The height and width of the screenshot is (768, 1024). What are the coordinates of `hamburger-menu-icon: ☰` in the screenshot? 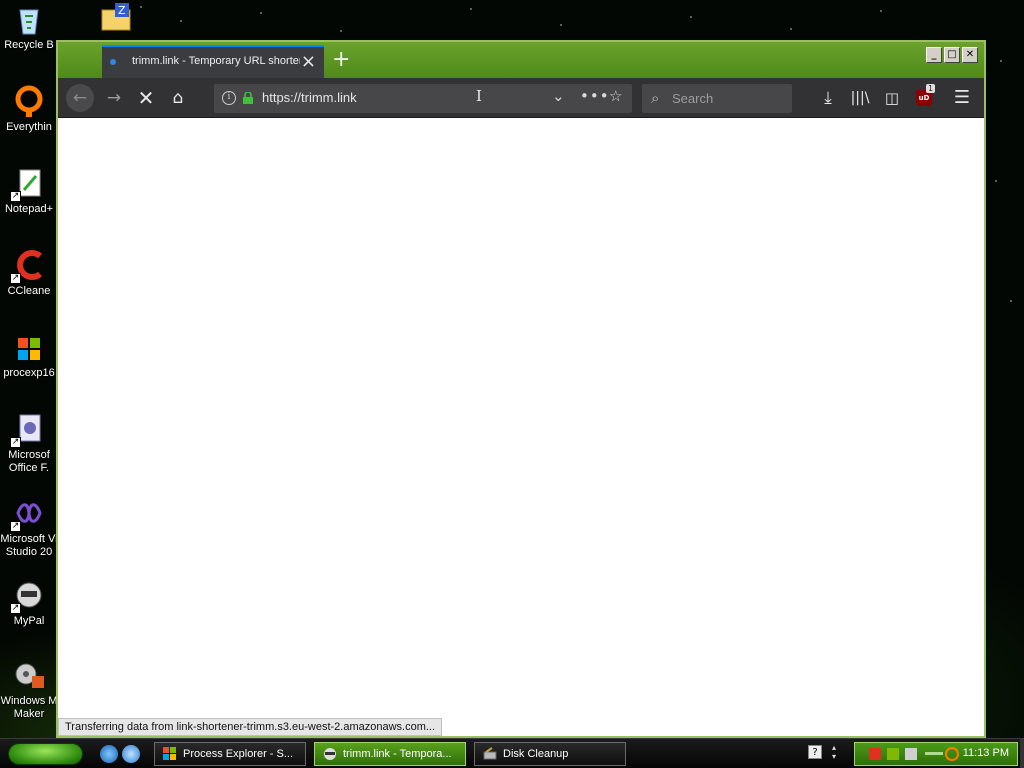 It's located at (962, 98).